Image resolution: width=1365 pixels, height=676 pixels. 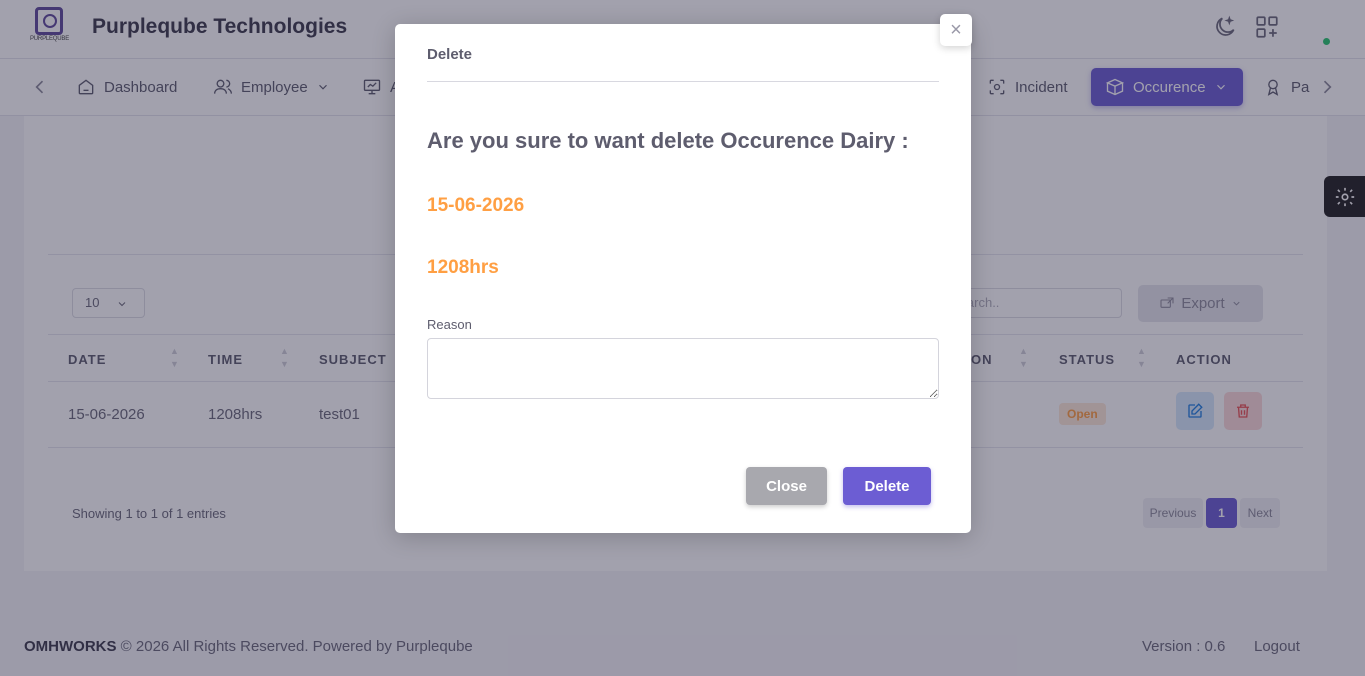 I want to click on modal-divider, so click(x=683, y=81).